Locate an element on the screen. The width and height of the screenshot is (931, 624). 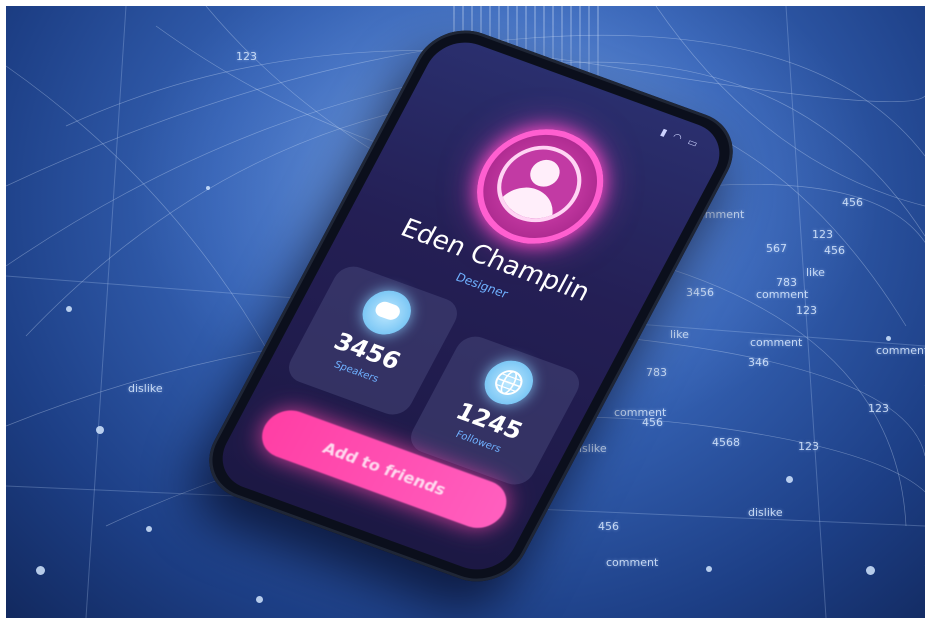
floating-label: 567 is located at coordinates (776, 248).